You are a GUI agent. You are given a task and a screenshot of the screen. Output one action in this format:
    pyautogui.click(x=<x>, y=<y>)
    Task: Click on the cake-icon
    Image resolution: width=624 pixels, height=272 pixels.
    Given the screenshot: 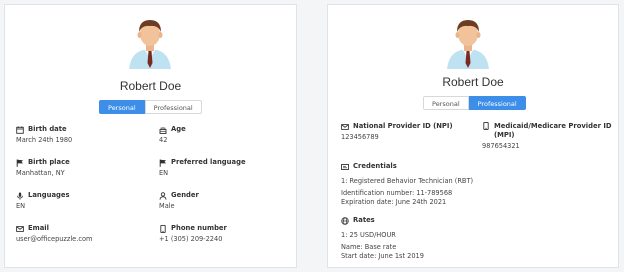 What is the action you would take?
    pyautogui.click(x=163, y=130)
    